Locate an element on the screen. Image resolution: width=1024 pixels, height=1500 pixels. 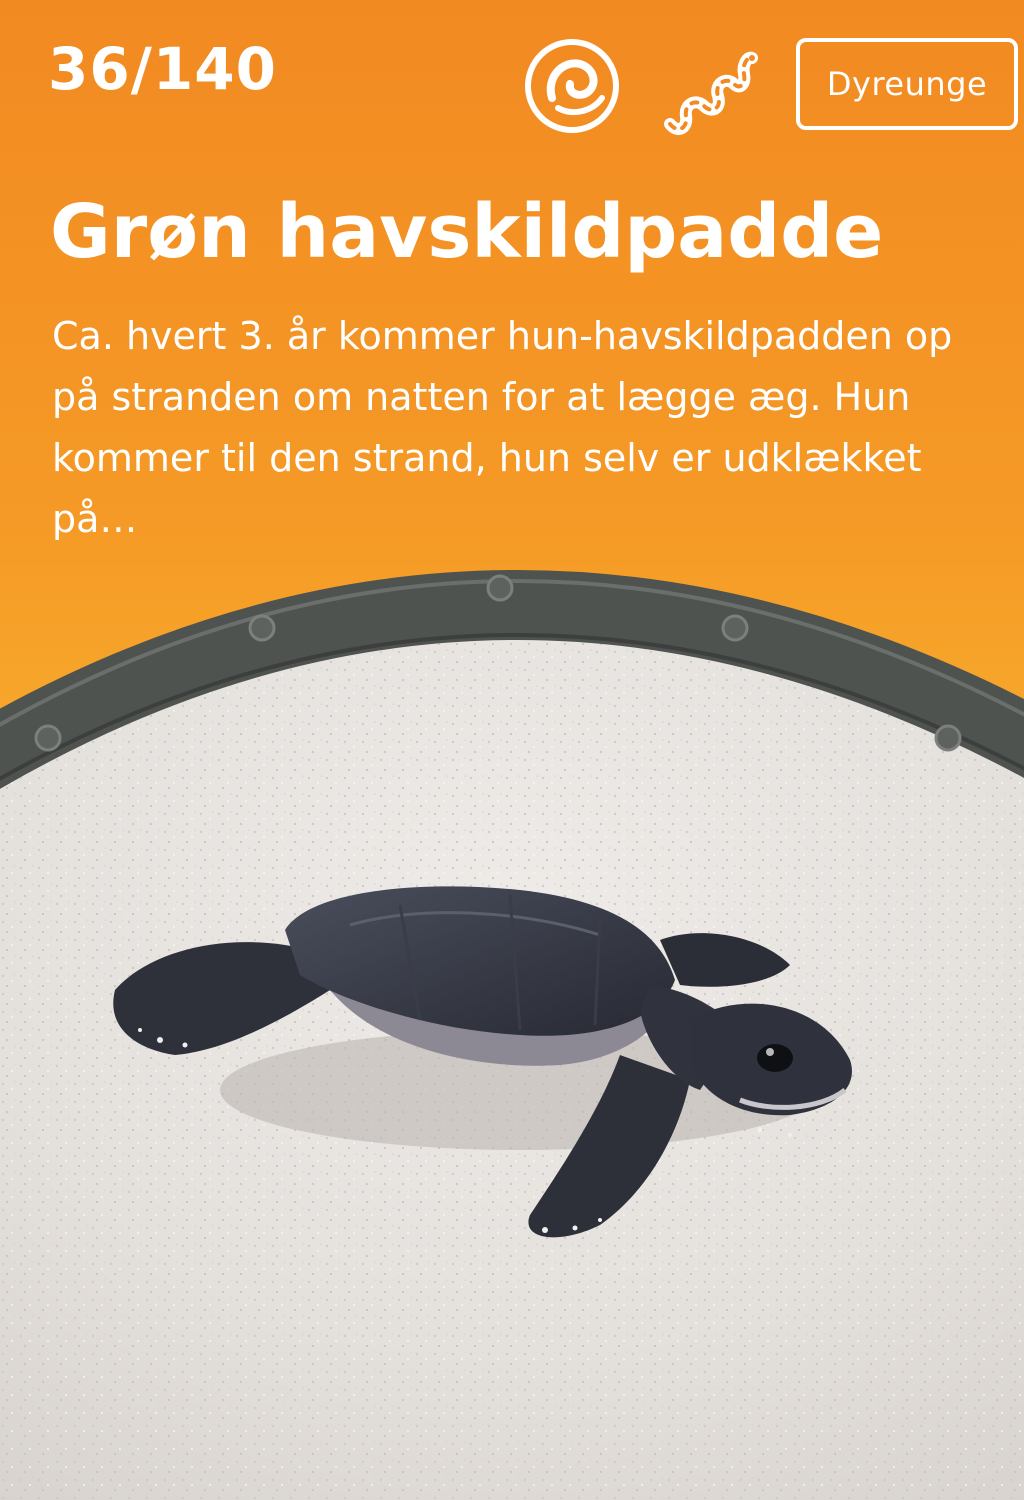
card-title: Grøn havskildpadde is located at coordinates (467, 232).